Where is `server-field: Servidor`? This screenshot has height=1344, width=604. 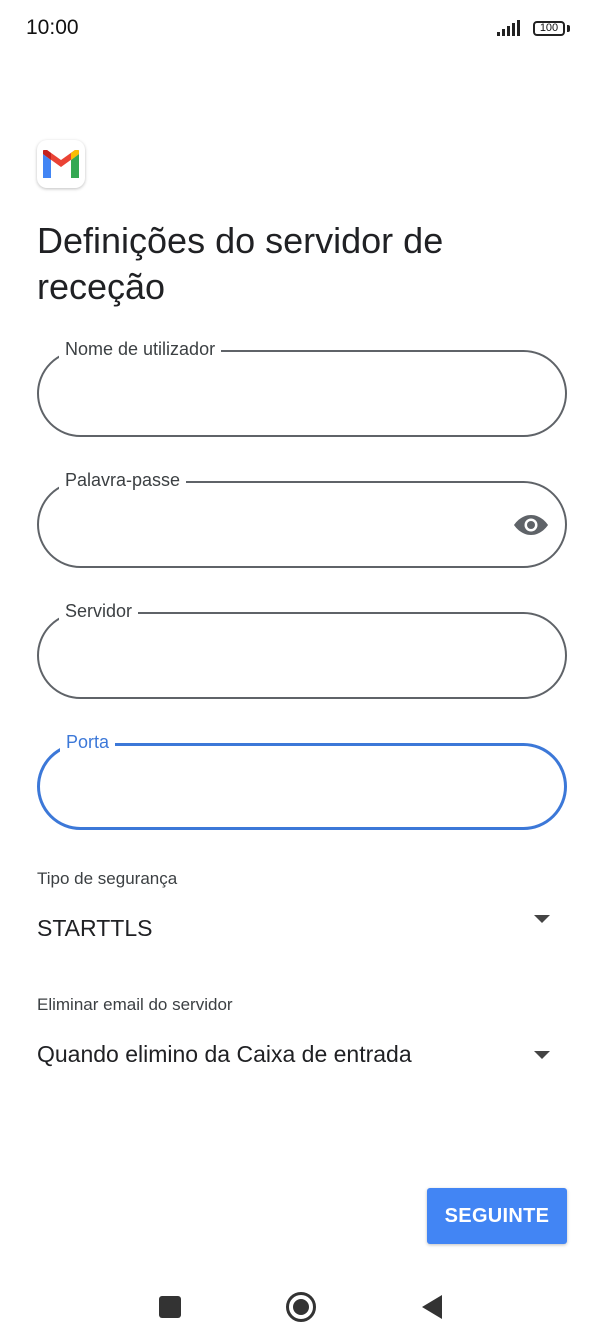
server-field: Servidor is located at coordinates (302, 649).